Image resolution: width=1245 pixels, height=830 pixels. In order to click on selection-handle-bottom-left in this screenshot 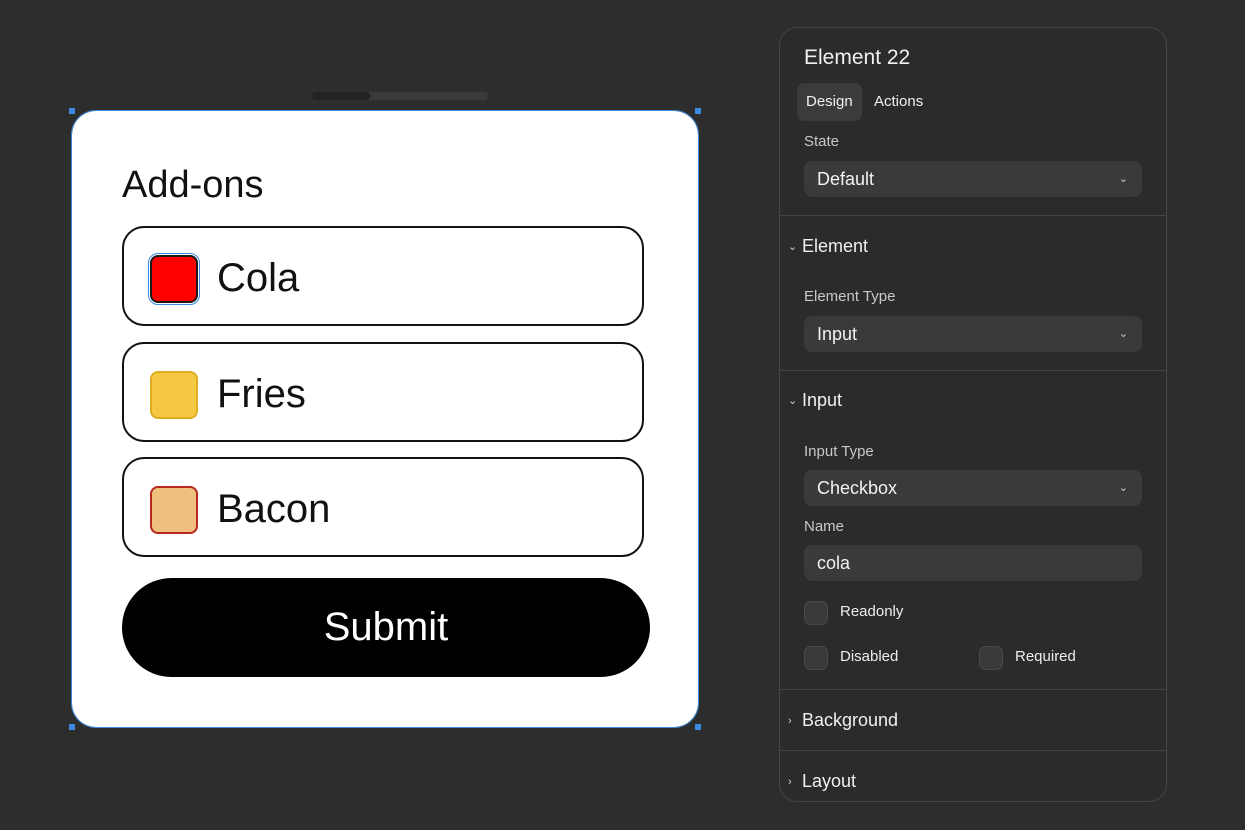, I will do `click(72, 727)`.